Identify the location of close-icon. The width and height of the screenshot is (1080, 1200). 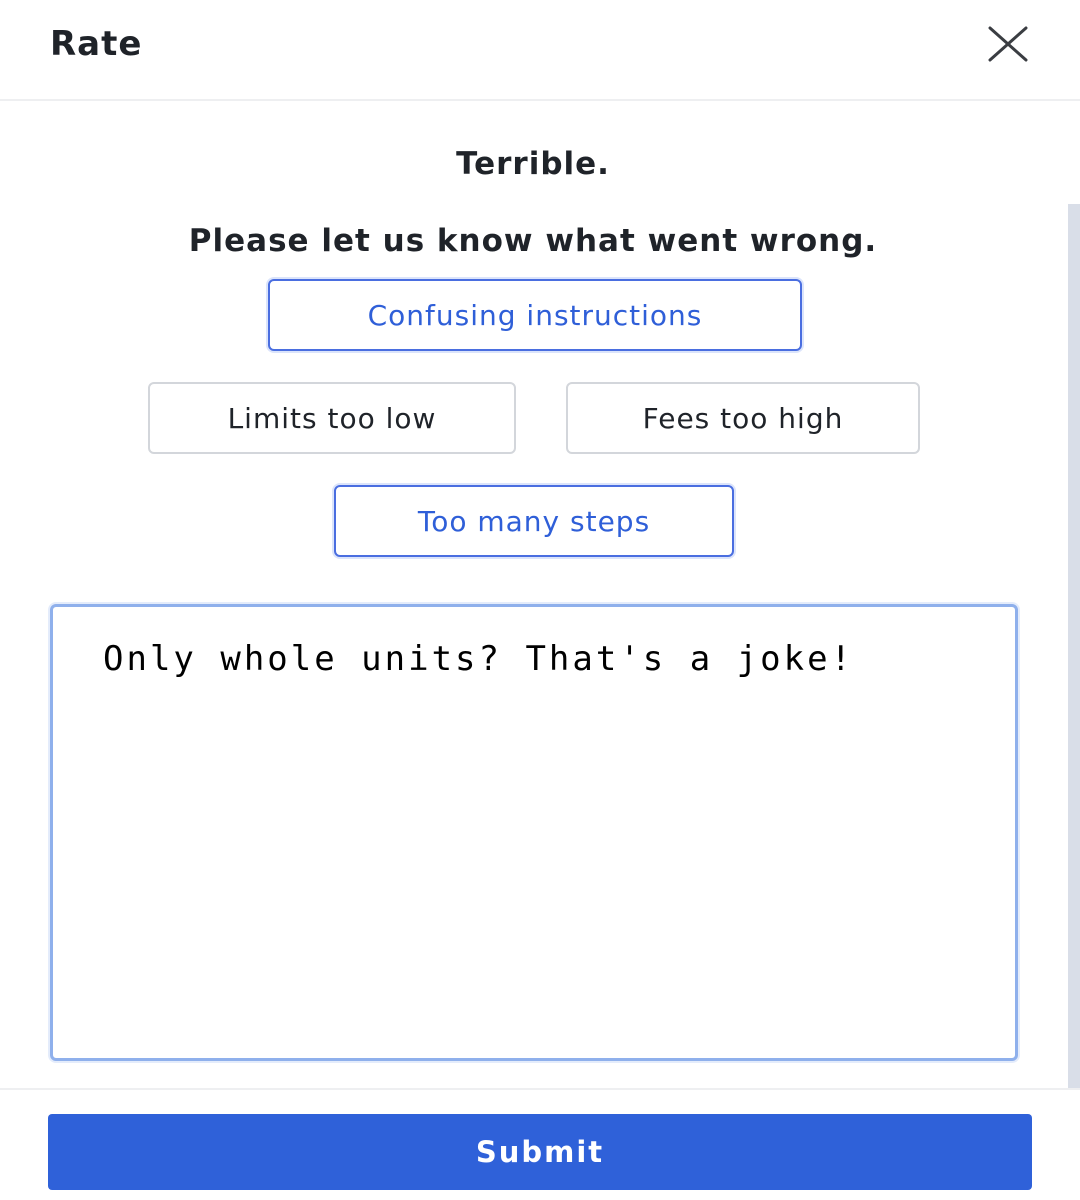
(1008, 44).